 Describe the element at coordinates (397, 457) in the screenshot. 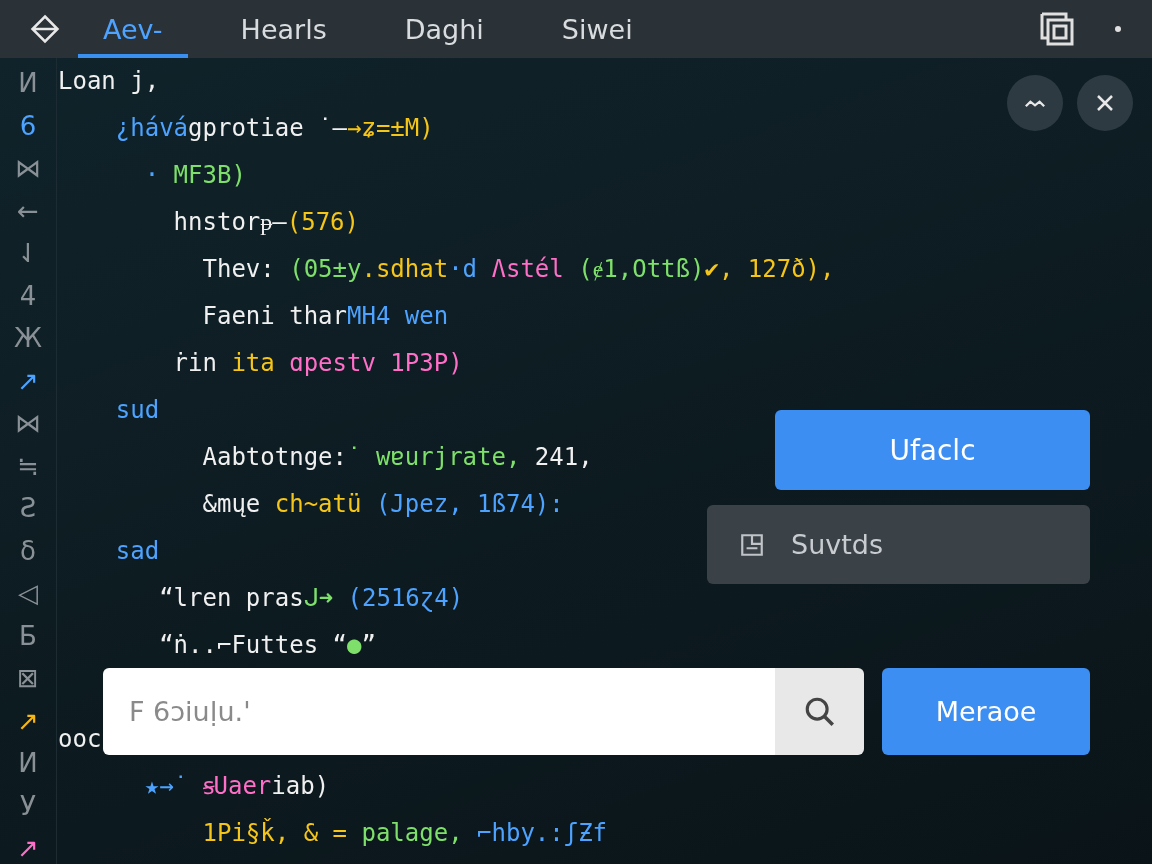

I see `code-line: Aabtotnge:˙ wɐurjrate, 241,` at that location.